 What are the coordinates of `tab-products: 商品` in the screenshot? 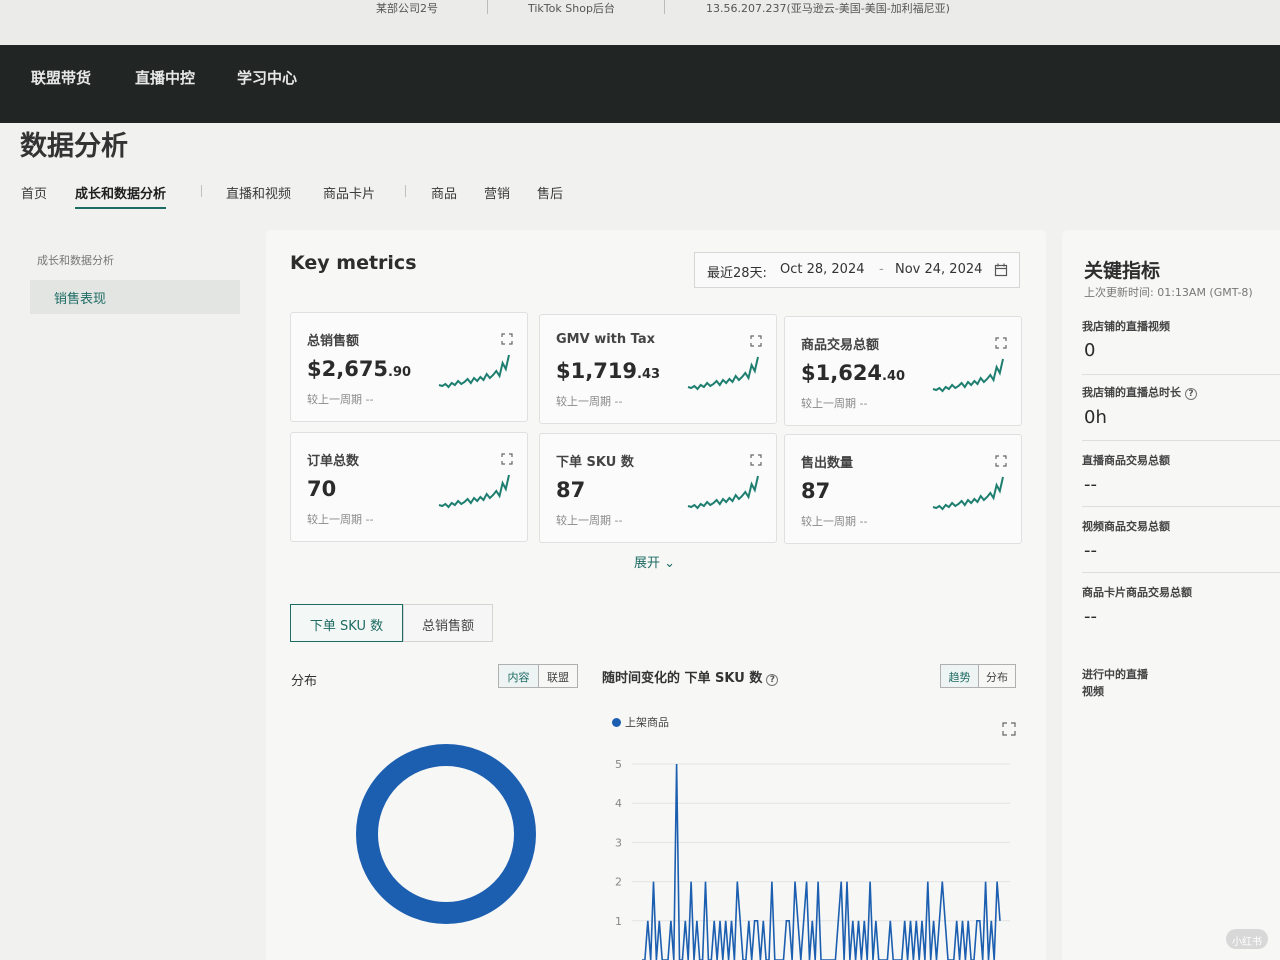 It's located at (444, 192).